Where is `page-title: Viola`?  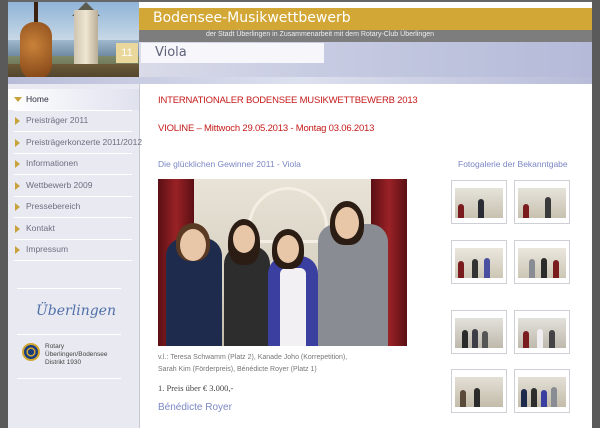 page-title: Viola is located at coordinates (171, 52).